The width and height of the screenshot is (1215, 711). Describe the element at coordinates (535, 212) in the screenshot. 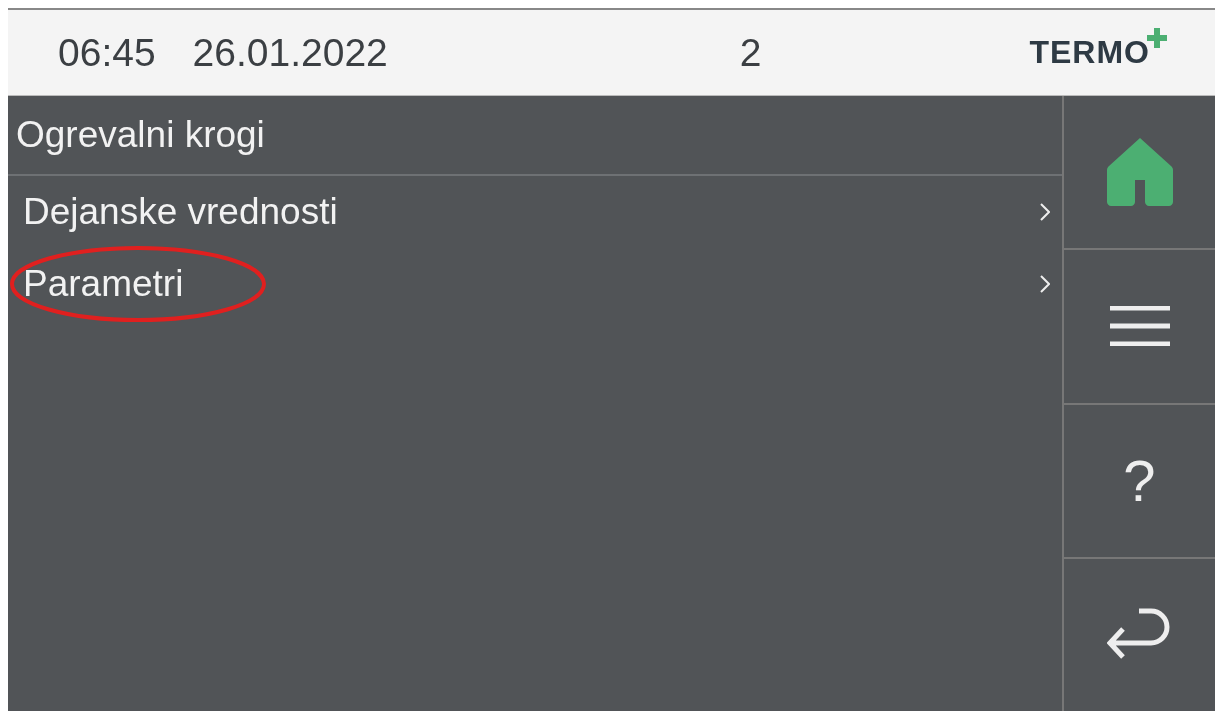

I see `menu-item: Dejanske vrednosti` at that location.